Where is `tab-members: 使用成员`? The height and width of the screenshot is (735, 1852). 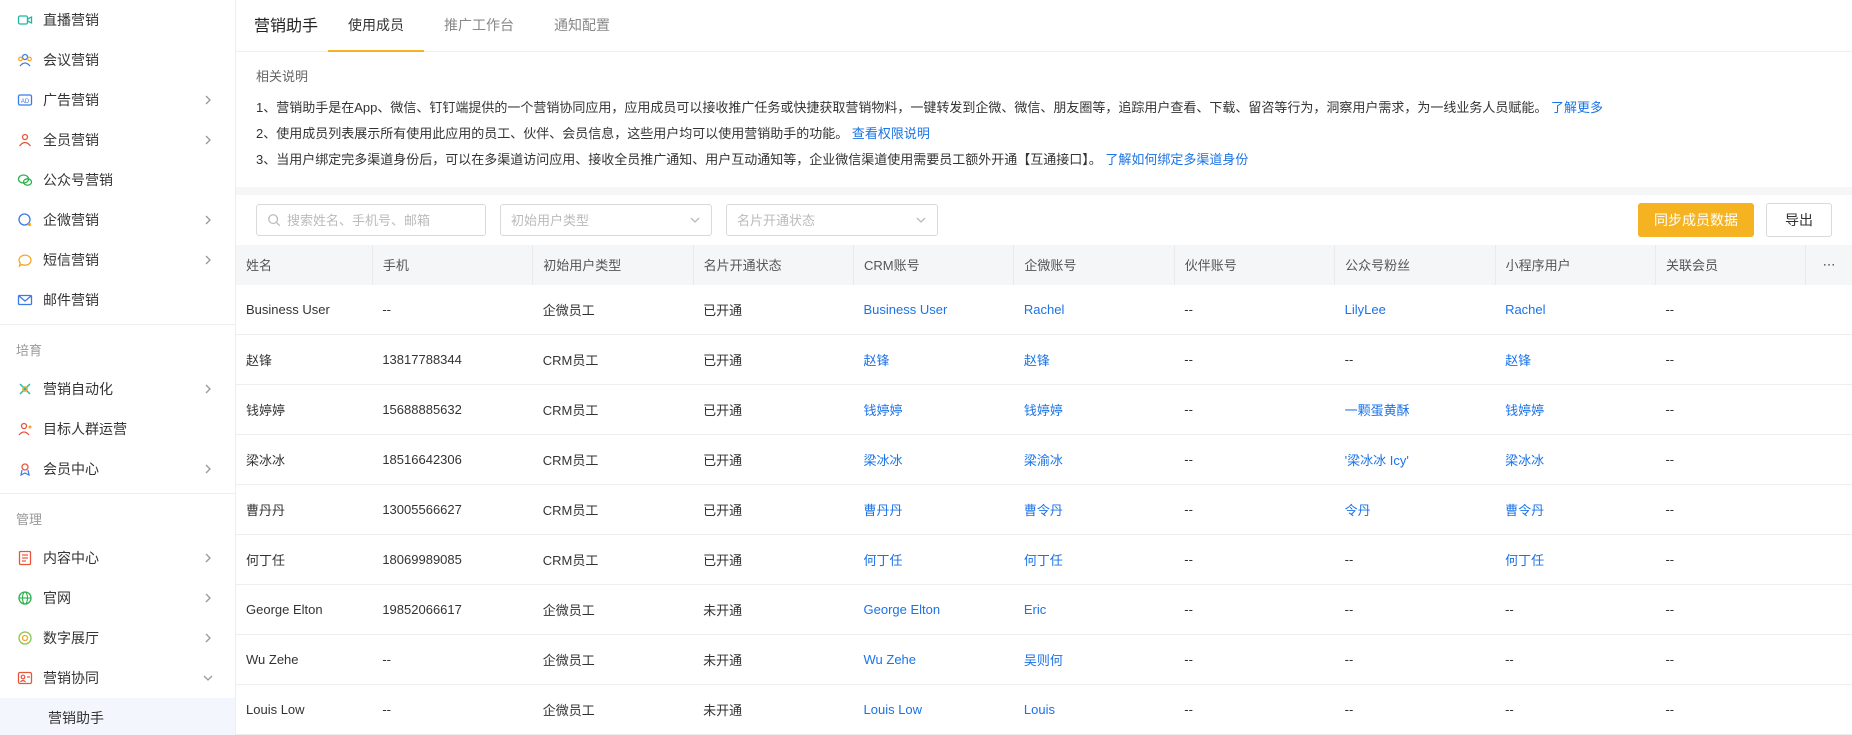 tab-members: 使用成员 is located at coordinates (376, 26).